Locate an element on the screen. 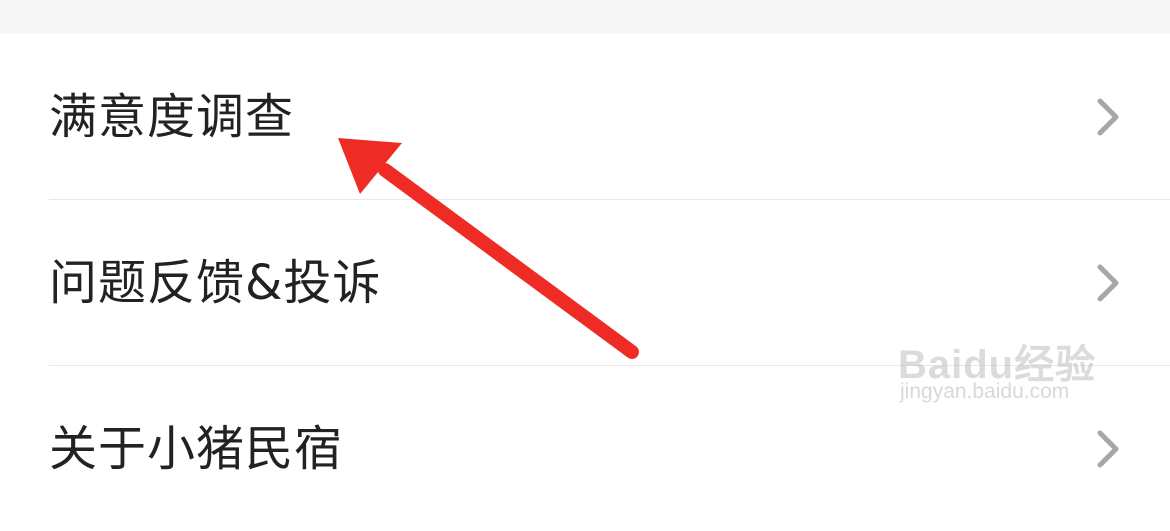 The image size is (1170, 531). menu-item-label: 满意度调查 is located at coordinates (172, 116).